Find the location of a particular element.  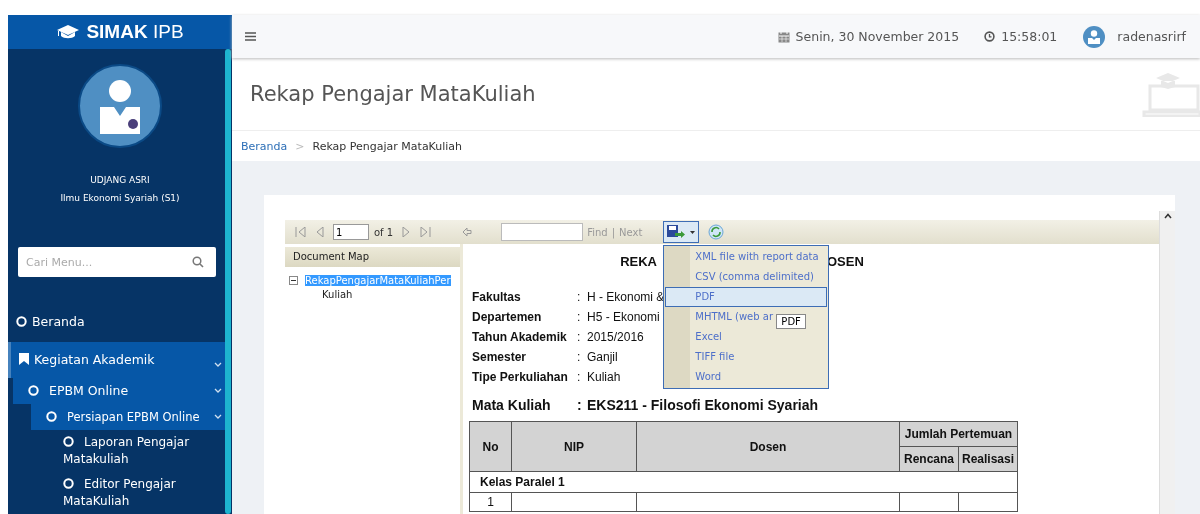

menu-item: Persiapan EPBM Online is located at coordinates (128, 417).